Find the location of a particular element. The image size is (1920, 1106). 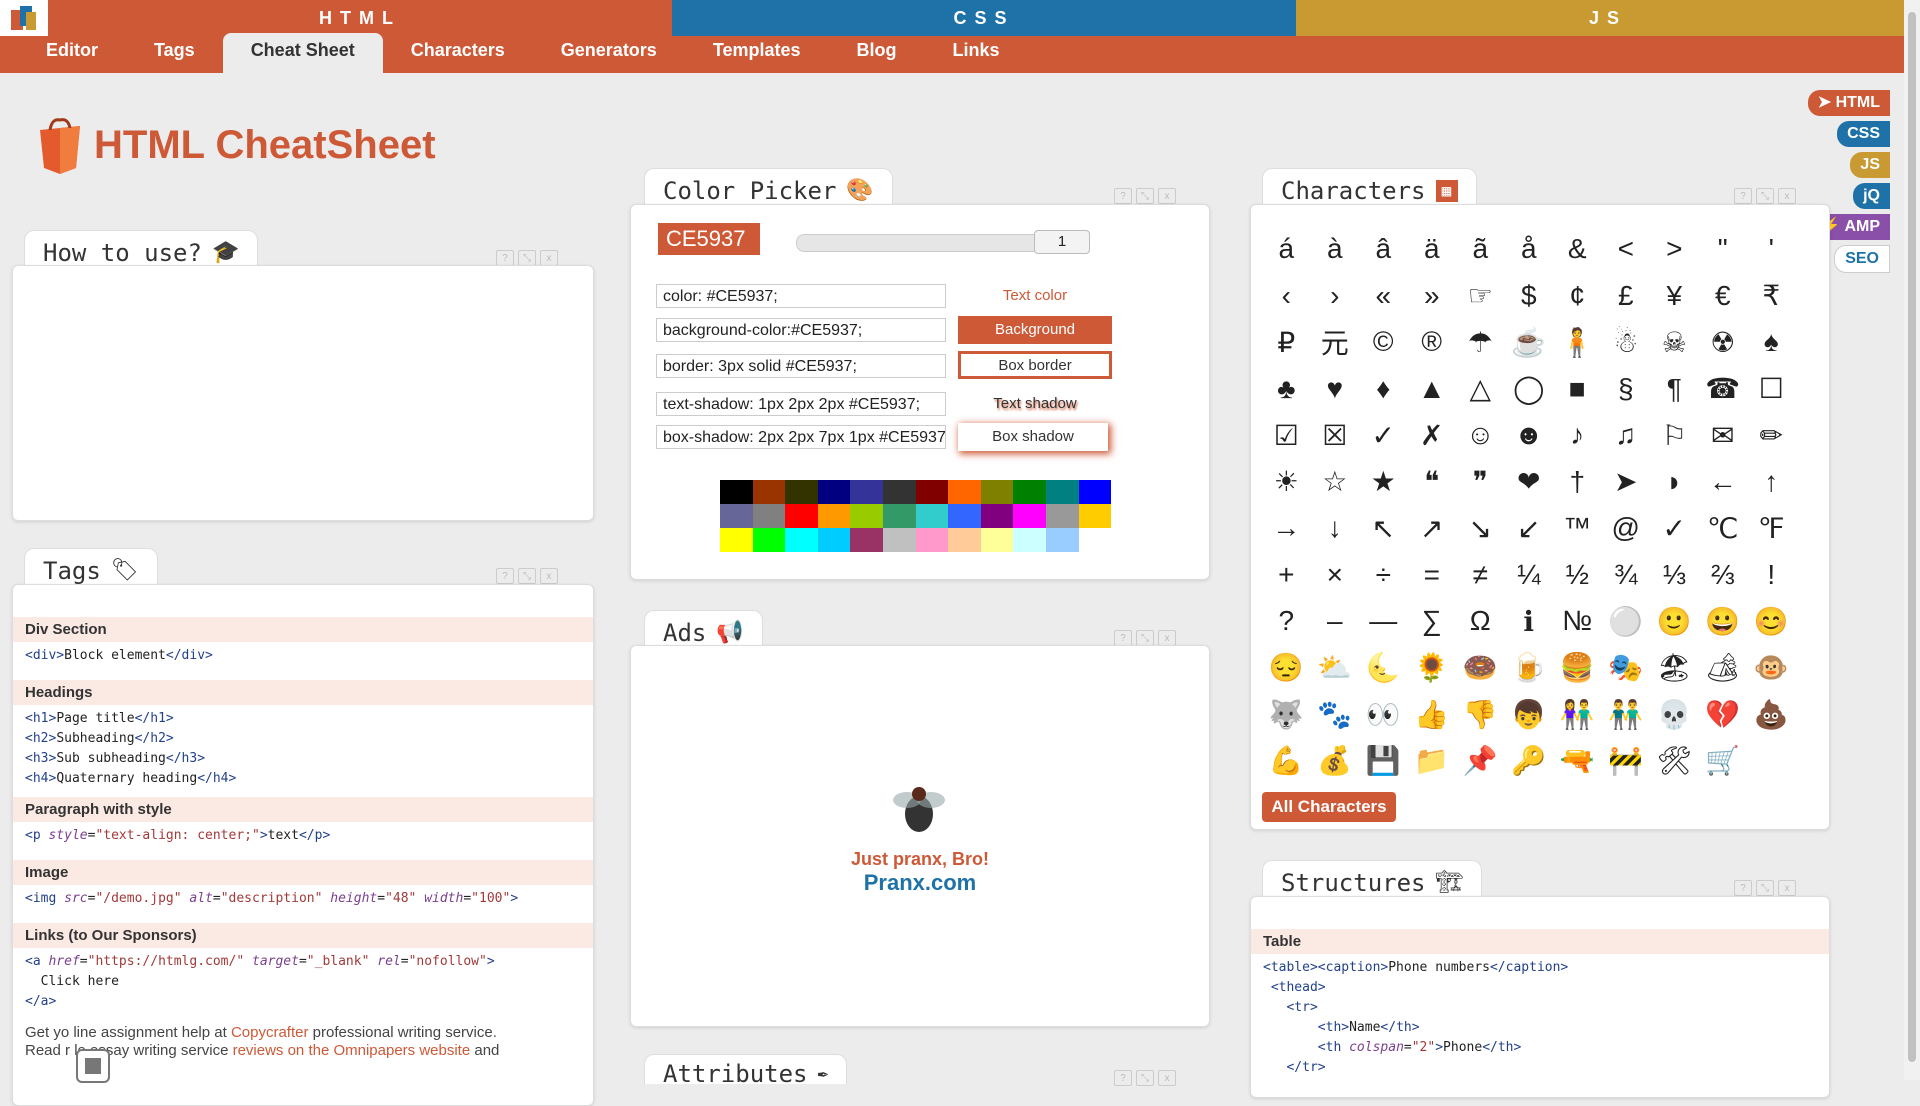

character-cell: ä is located at coordinates (1432, 249).